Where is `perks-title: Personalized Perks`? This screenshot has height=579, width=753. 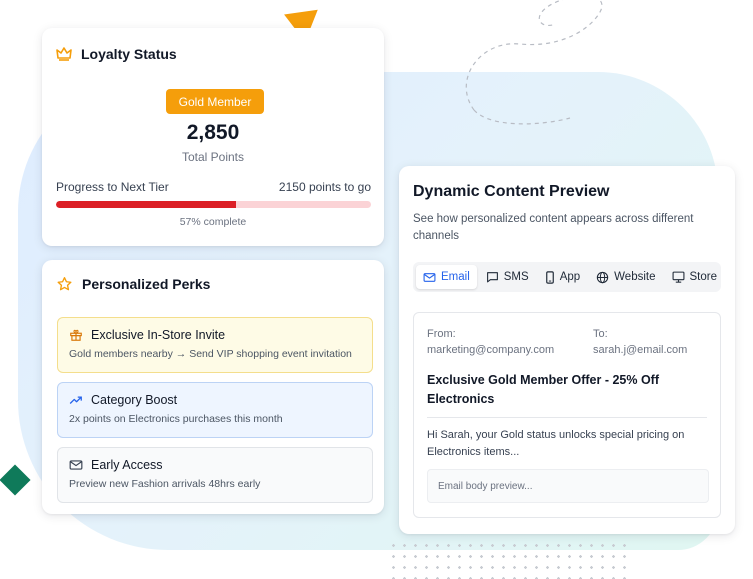 perks-title: Personalized Perks is located at coordinates (146, 284).